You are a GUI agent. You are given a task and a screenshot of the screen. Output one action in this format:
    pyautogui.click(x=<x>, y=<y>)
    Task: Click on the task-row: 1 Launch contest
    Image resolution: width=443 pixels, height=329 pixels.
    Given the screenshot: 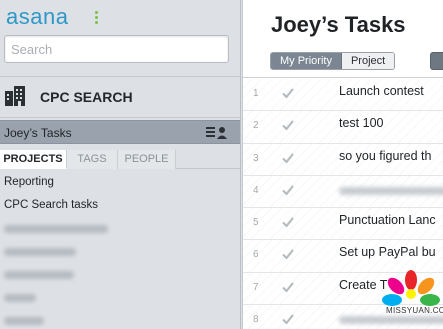 What is the action you would take?
    pyautogui.click(x=343, y=95)
    